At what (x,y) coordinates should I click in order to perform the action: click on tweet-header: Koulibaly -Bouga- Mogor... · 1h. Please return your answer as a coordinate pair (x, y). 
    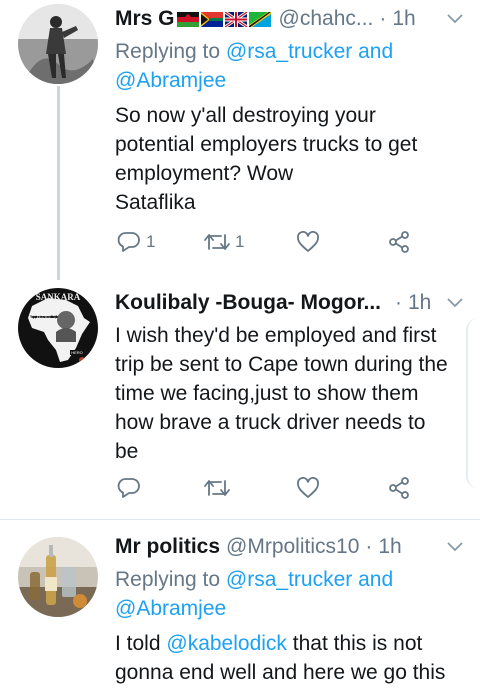
    Looking at the image, I should click on (290, 303).